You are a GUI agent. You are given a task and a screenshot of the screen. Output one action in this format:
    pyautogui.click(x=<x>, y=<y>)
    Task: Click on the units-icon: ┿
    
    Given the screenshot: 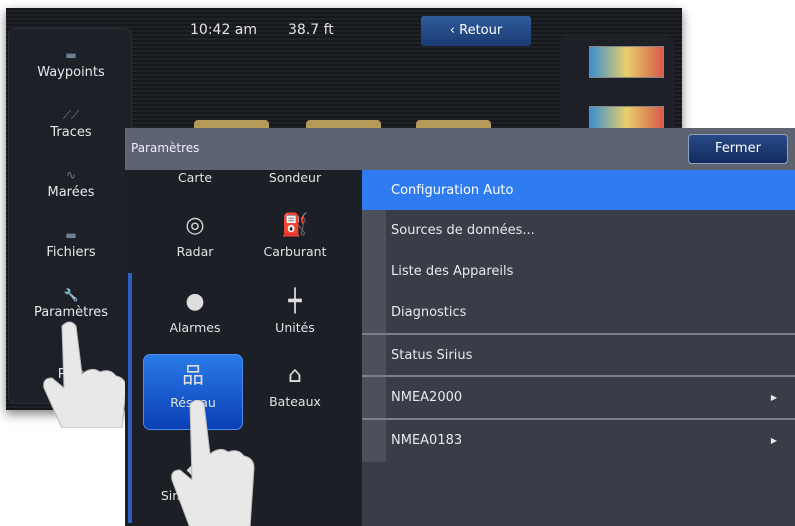 What is the action you would take?
    pyautogui.click(x=295, y=301)
    